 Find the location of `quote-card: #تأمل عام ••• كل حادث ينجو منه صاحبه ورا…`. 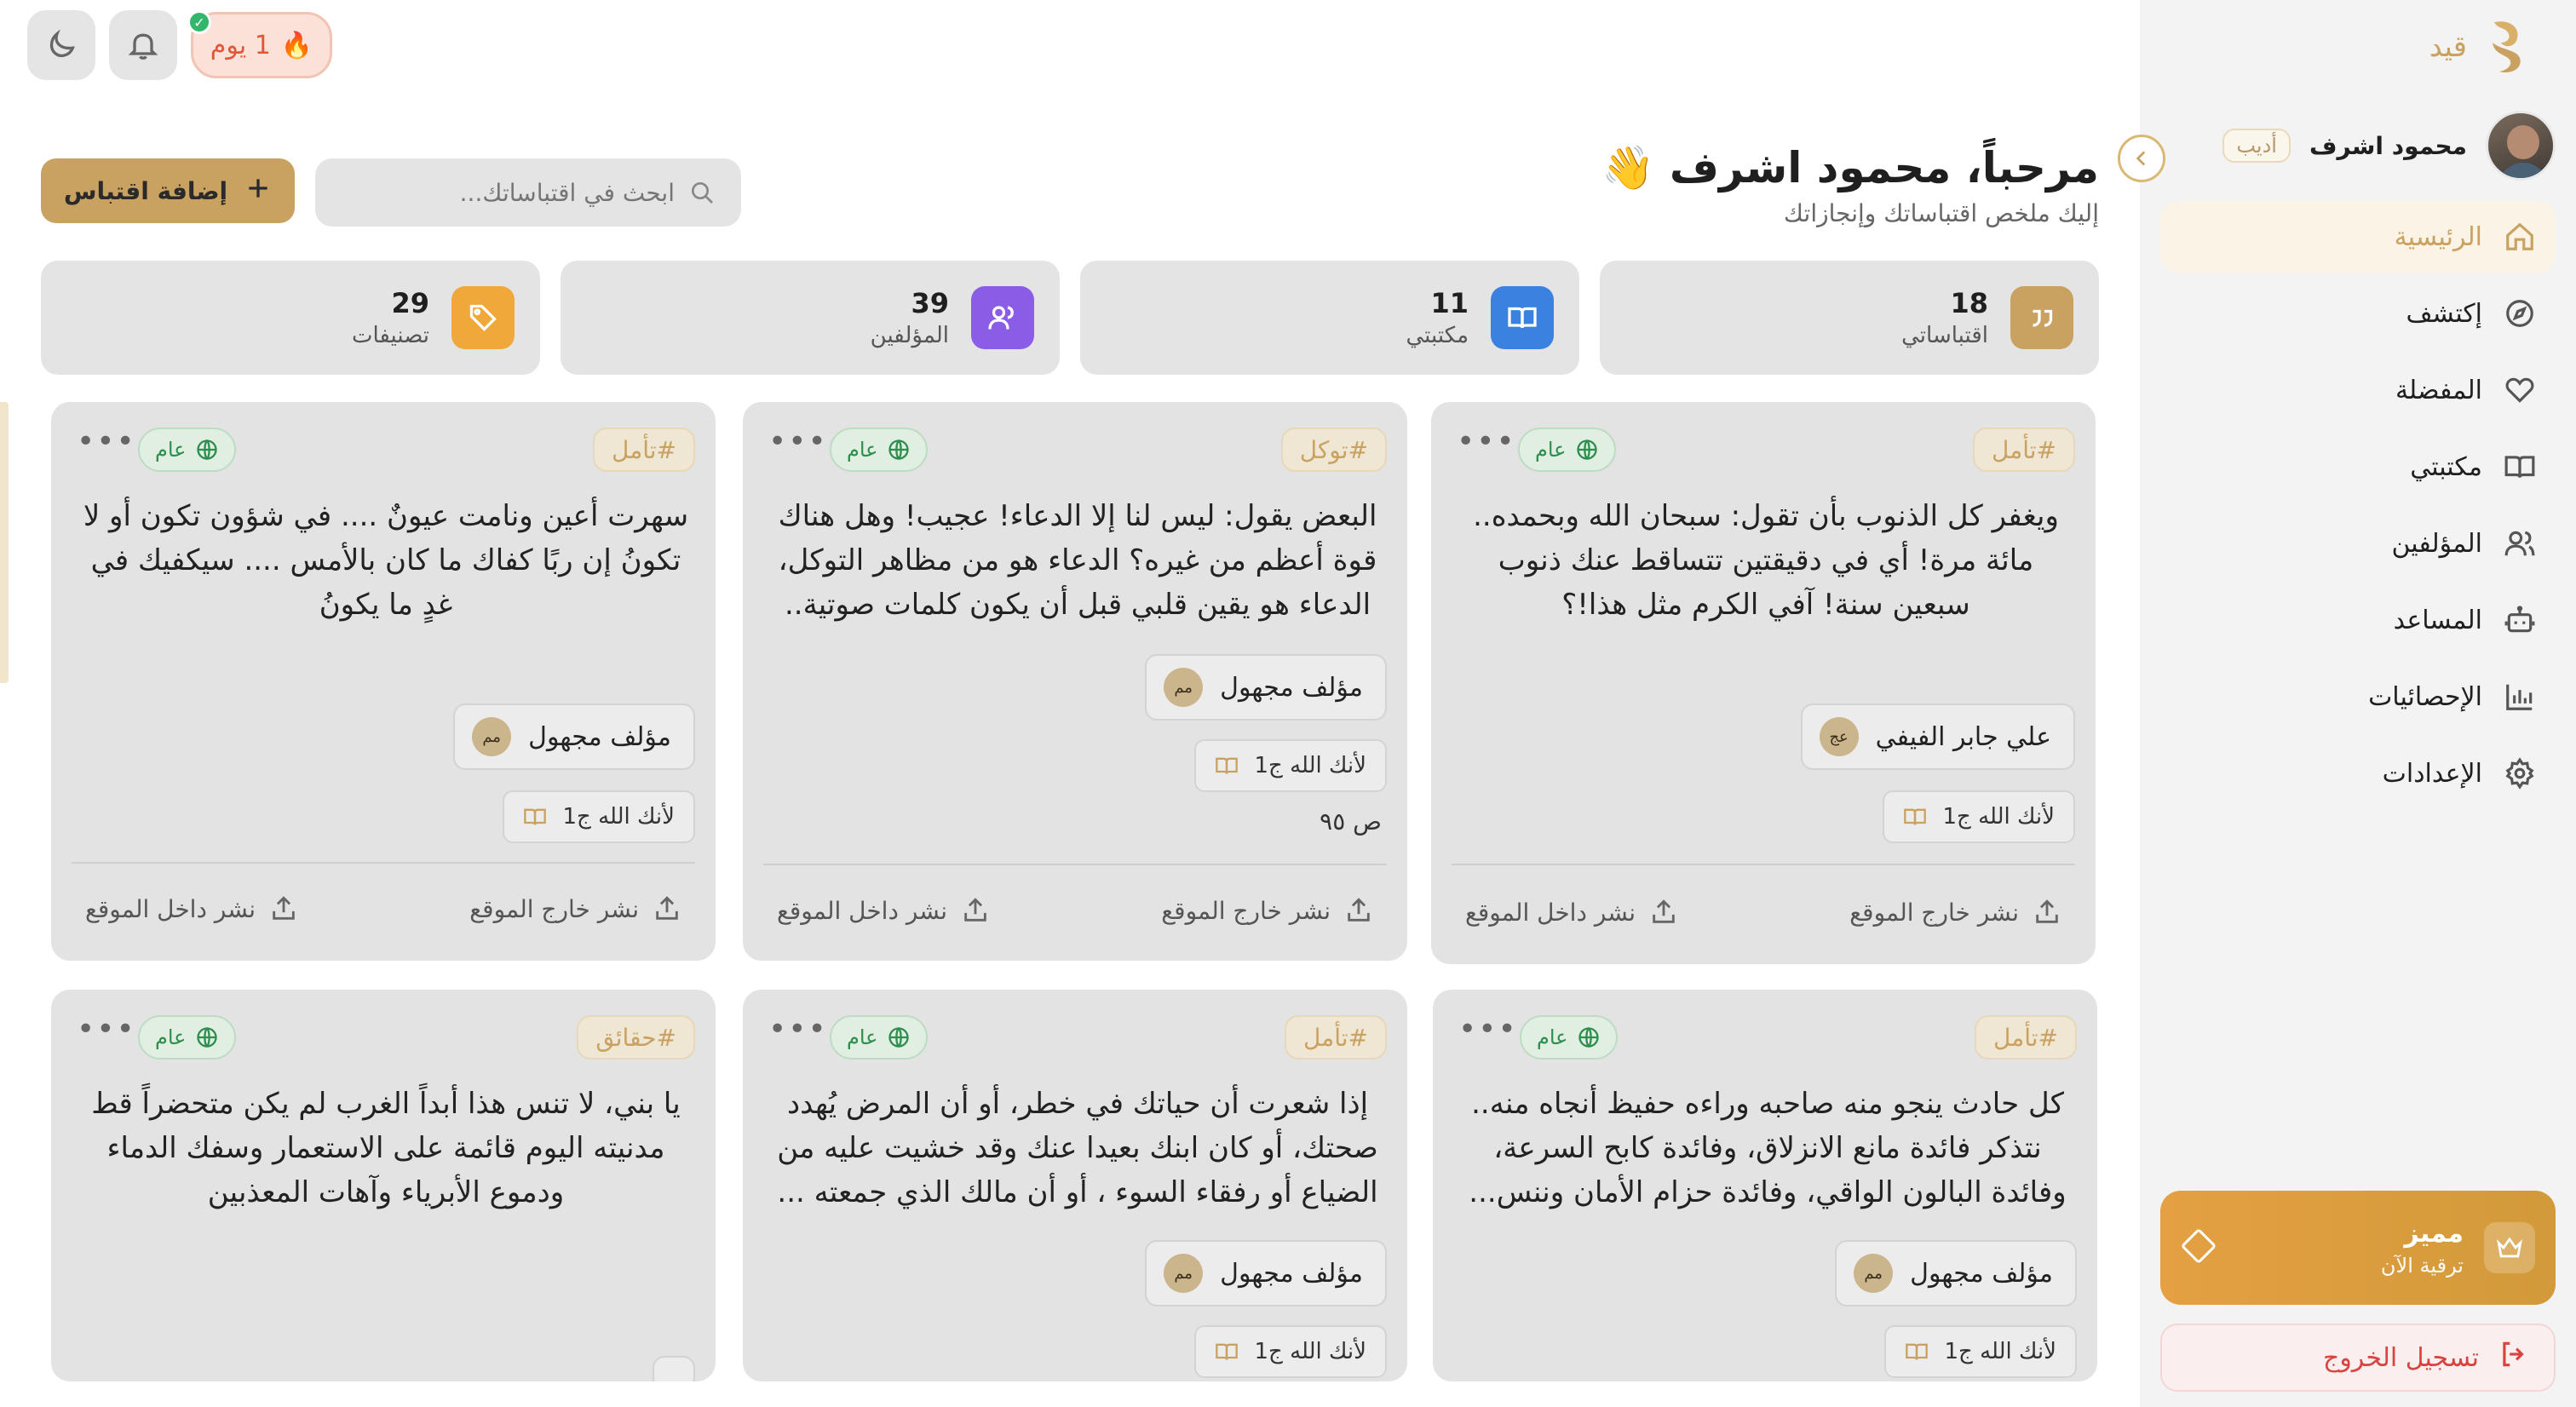

quote-card: #تأمل عام ••• كل حادث ينجو منه صاحبه ورا… is located at coordinates (1765, 1185).